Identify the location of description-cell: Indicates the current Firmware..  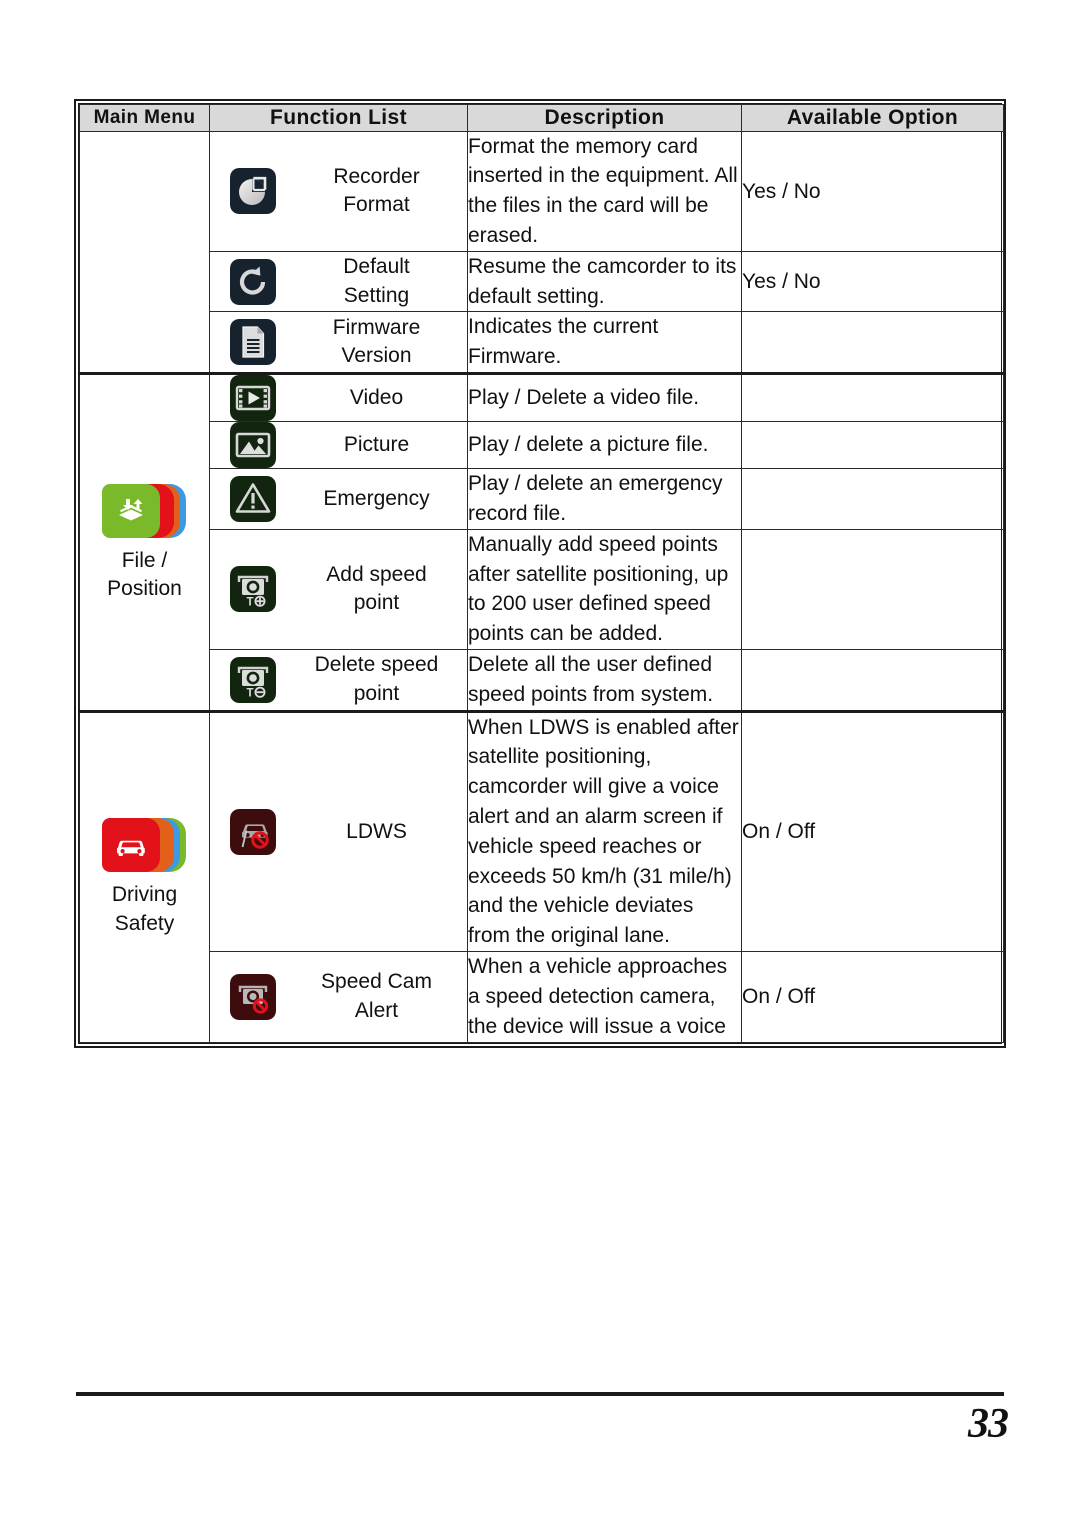
(604, 343).